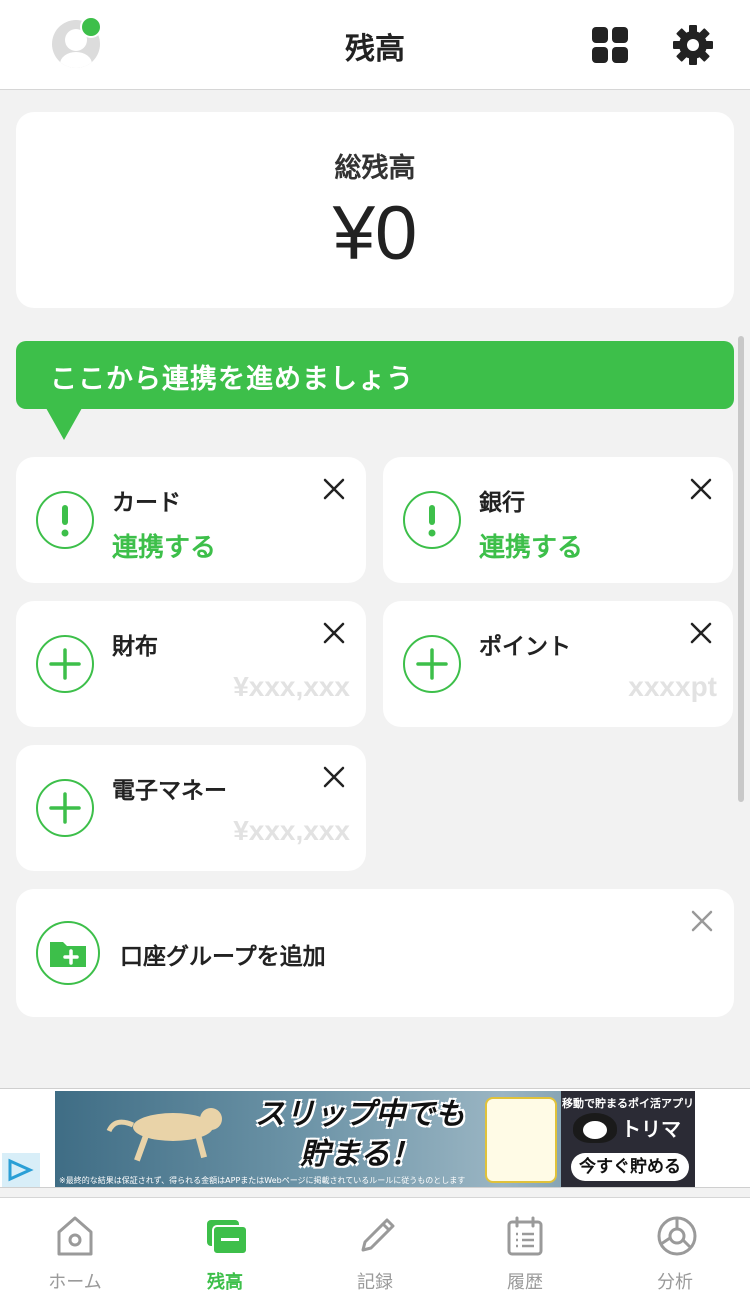  Describe the element at coordinates (191, 664) in the screenshot. I see `account-card-wallet: 財布 ¥xxx,xxx` at that location.